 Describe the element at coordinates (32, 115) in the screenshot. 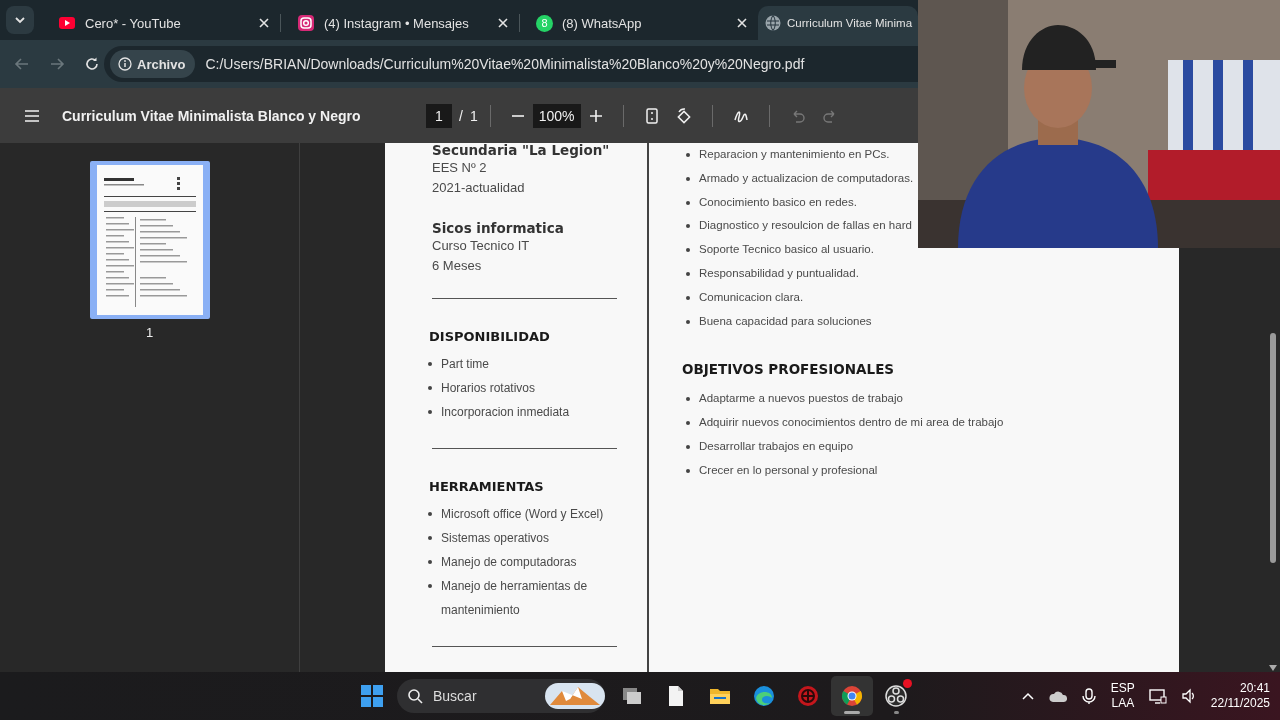

I see `menu-icon` at that location.